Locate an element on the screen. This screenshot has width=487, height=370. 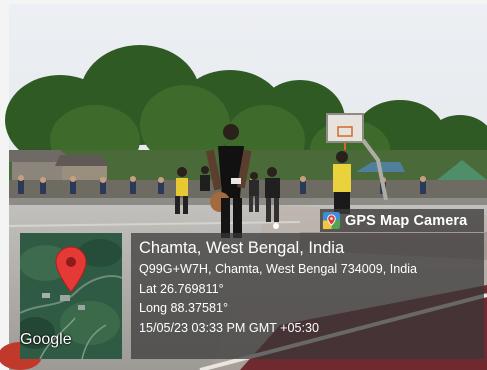
timestamp-text: 15/05/23 03:33 PM GMT +05:30 is located at coordinates (229, 327).